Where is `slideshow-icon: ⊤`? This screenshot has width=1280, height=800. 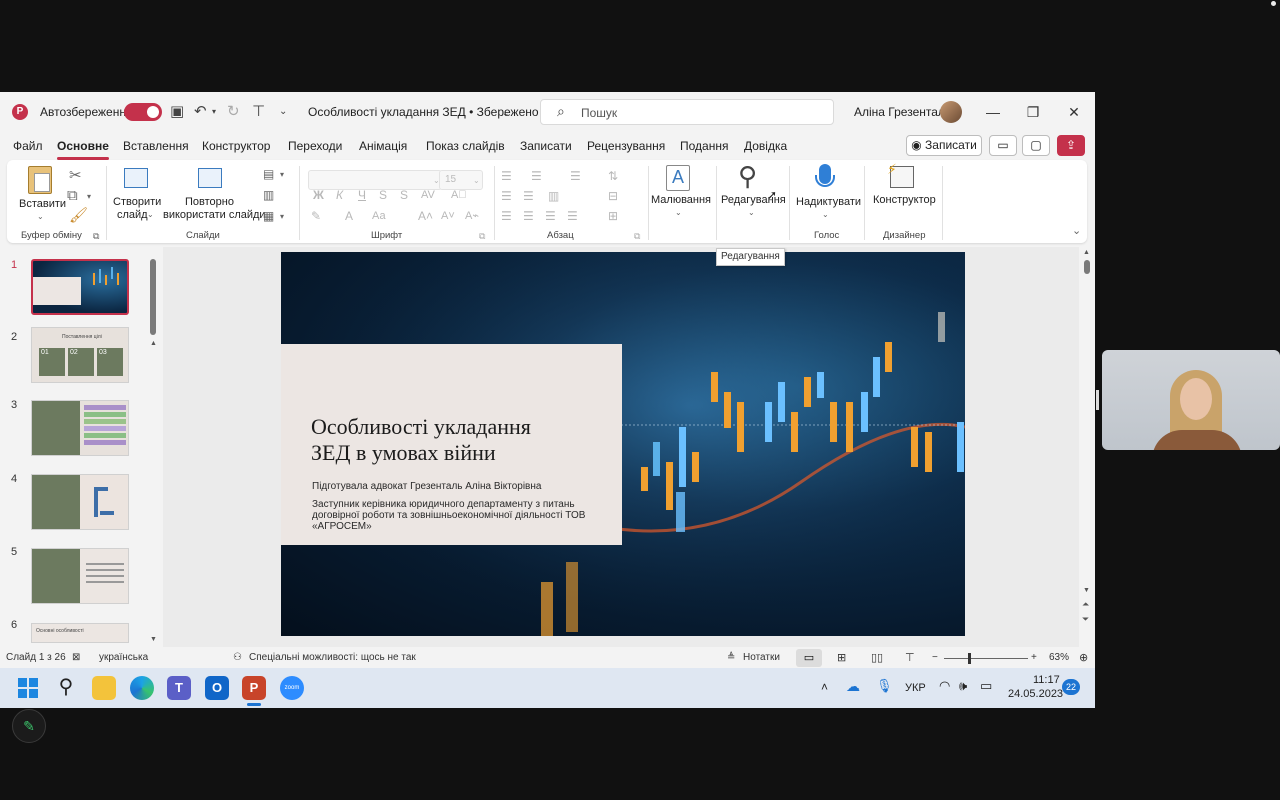 slideshow-icon: ⊤ is located at coordinates (910, 657).